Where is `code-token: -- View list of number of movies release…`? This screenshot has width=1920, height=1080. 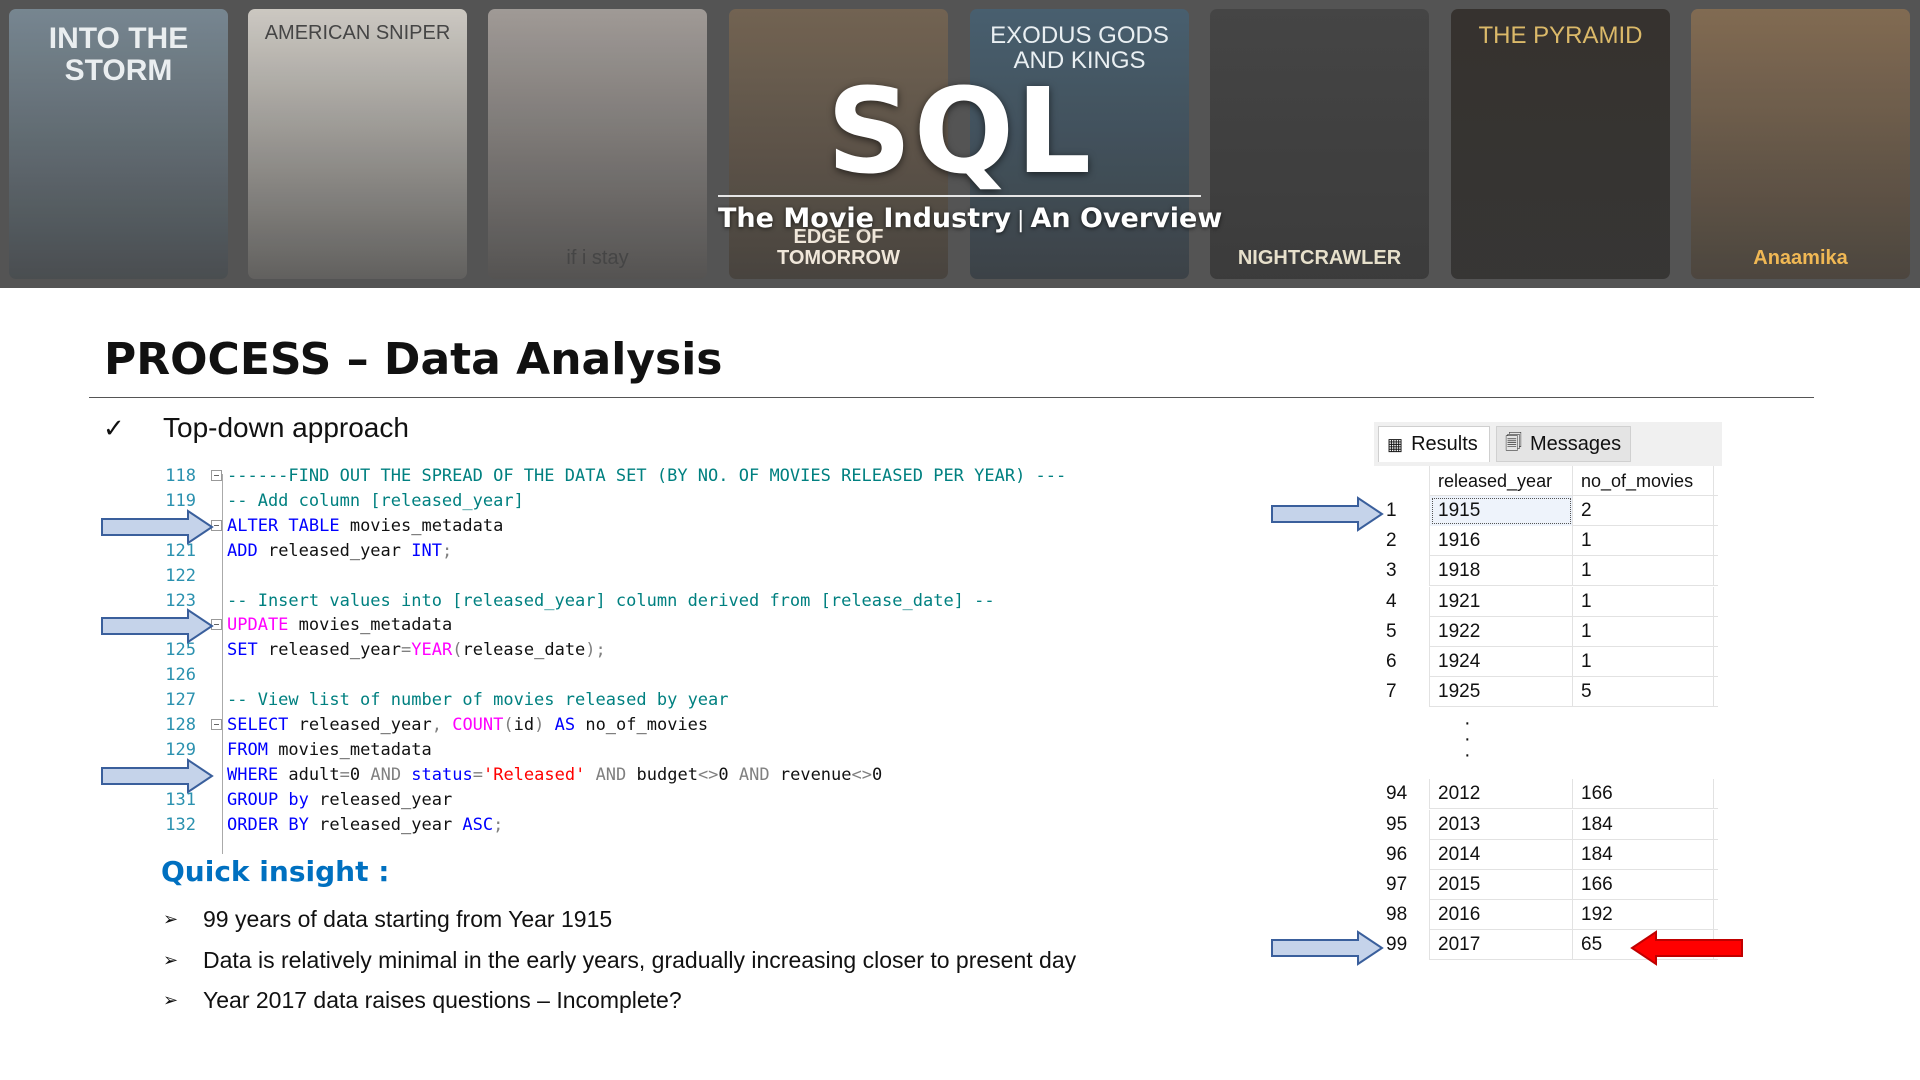
code-token: -- View list of number of movies release… is located at coordinates (478, 700).